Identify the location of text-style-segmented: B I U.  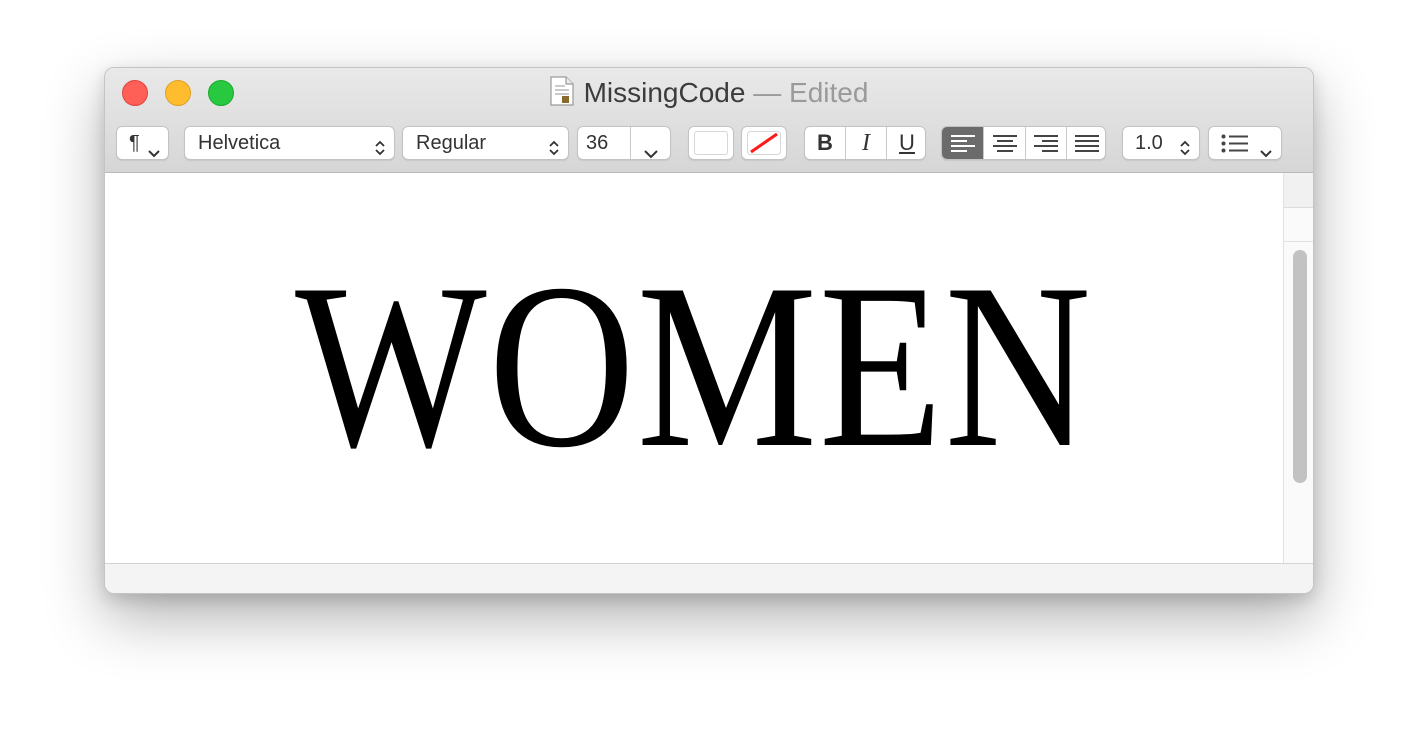
(865, 143).